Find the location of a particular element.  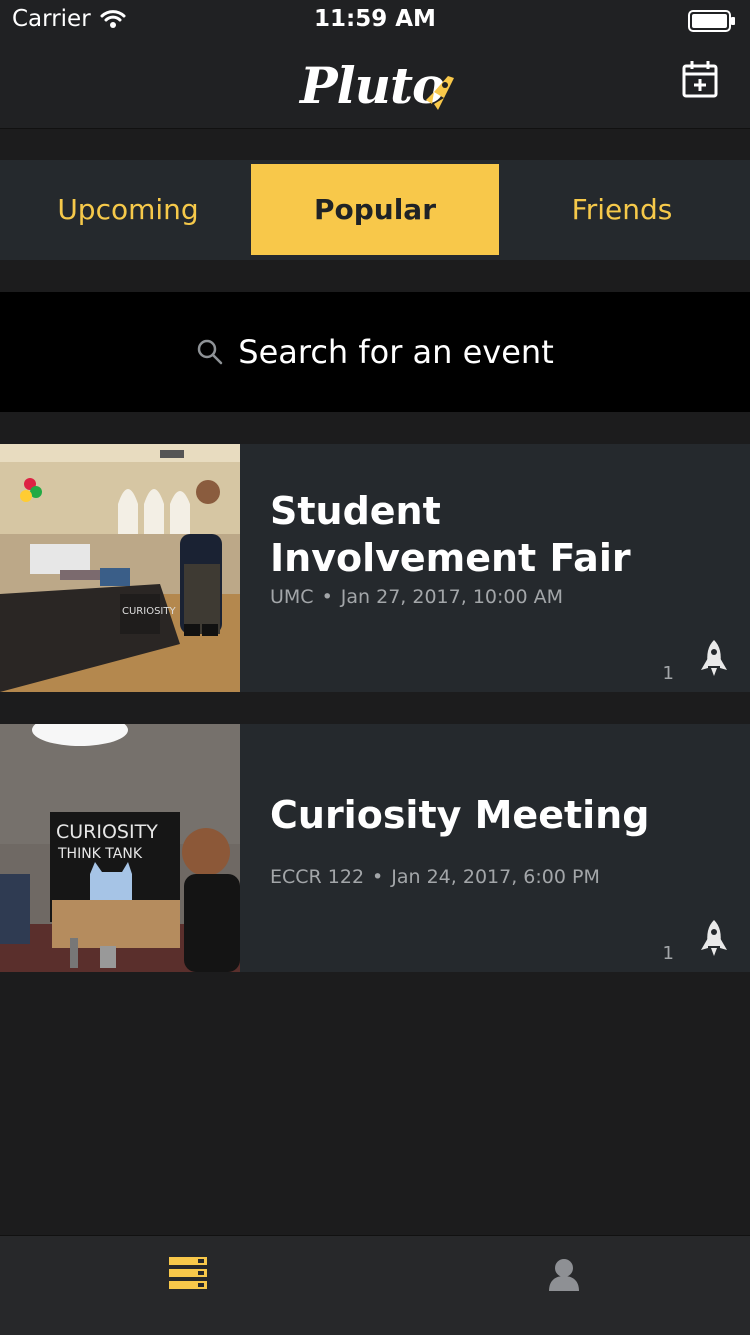

event-photo: CURIOSITY THINK TANK is located at coordinates (120, 848).